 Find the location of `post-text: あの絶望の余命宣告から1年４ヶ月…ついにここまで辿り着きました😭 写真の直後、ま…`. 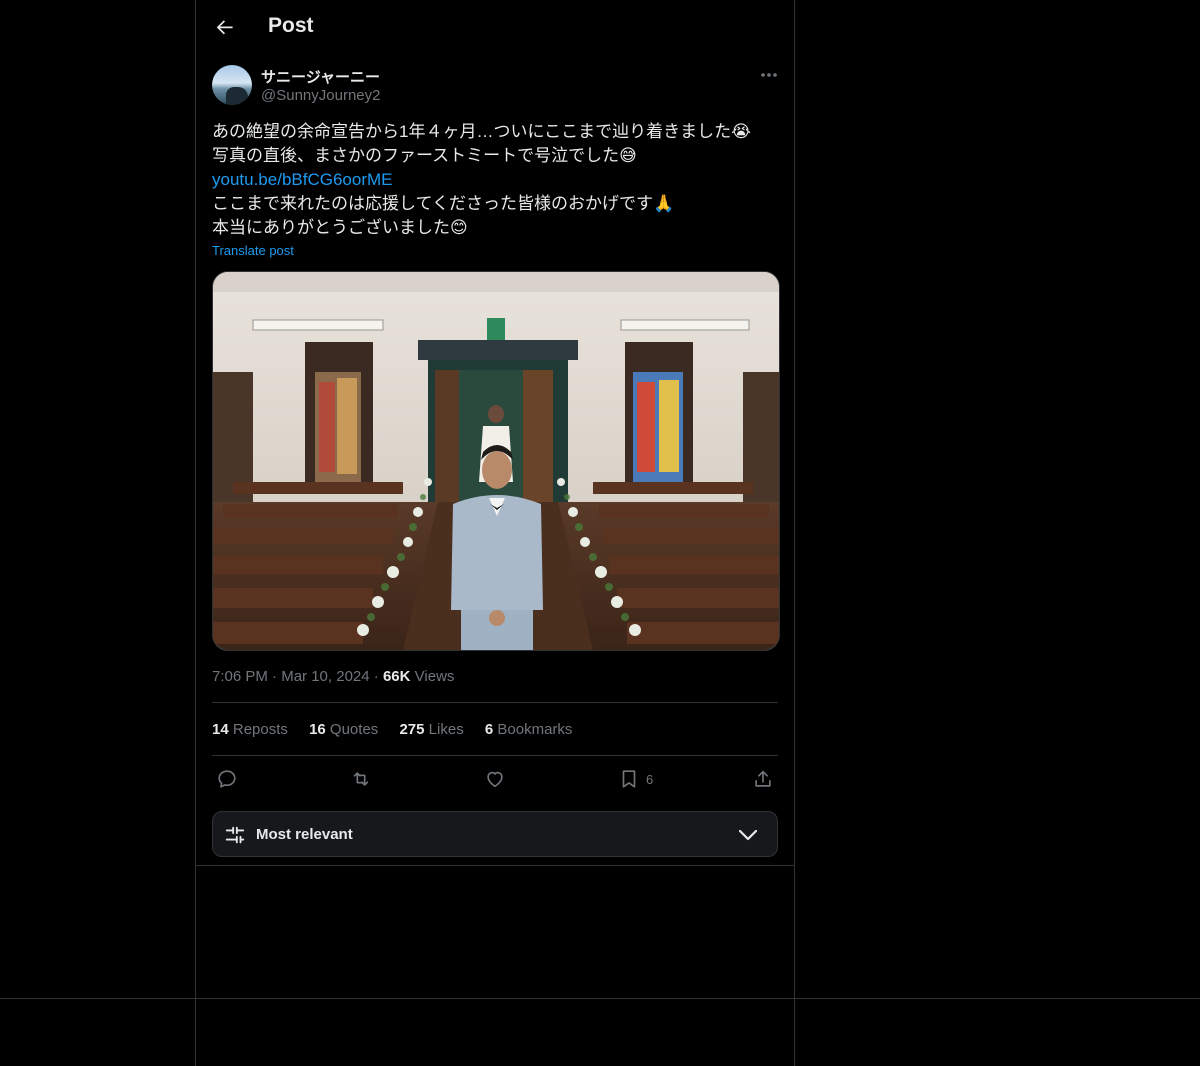

post-text: あの絶望の余命宣告から1年４ヶ月…ついにここまで辿り着きました😭 写真の直後、ま… is located at coordinates (495, 180).